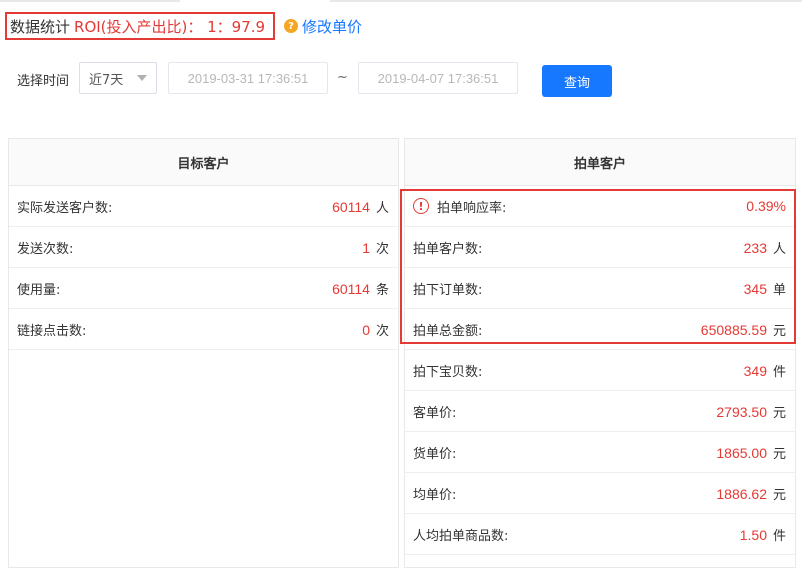  I want to click on stat-row: 客单价: 2793.50 元, so click(600, 411).